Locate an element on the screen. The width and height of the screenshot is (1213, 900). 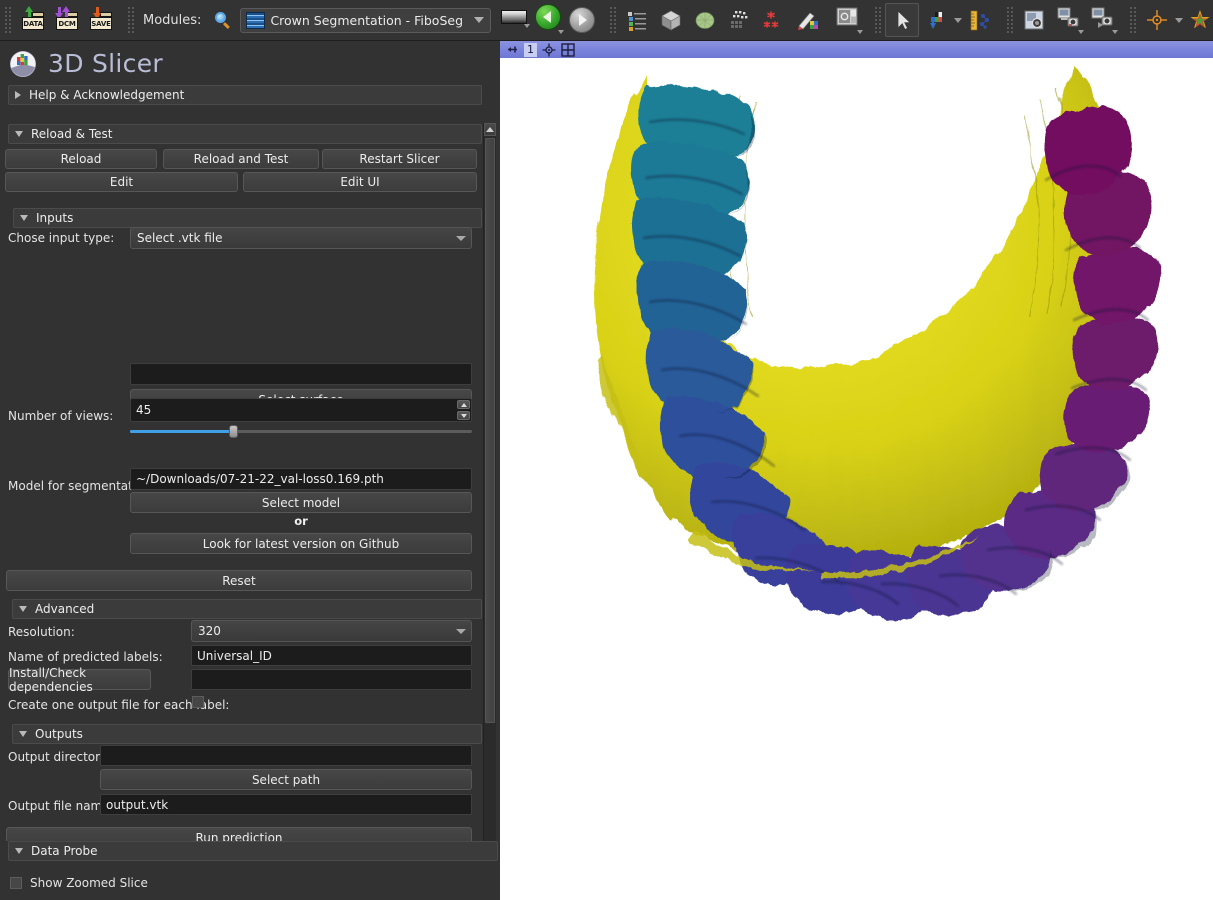
window-level-caret-icon is located at coordinates (958, 20).